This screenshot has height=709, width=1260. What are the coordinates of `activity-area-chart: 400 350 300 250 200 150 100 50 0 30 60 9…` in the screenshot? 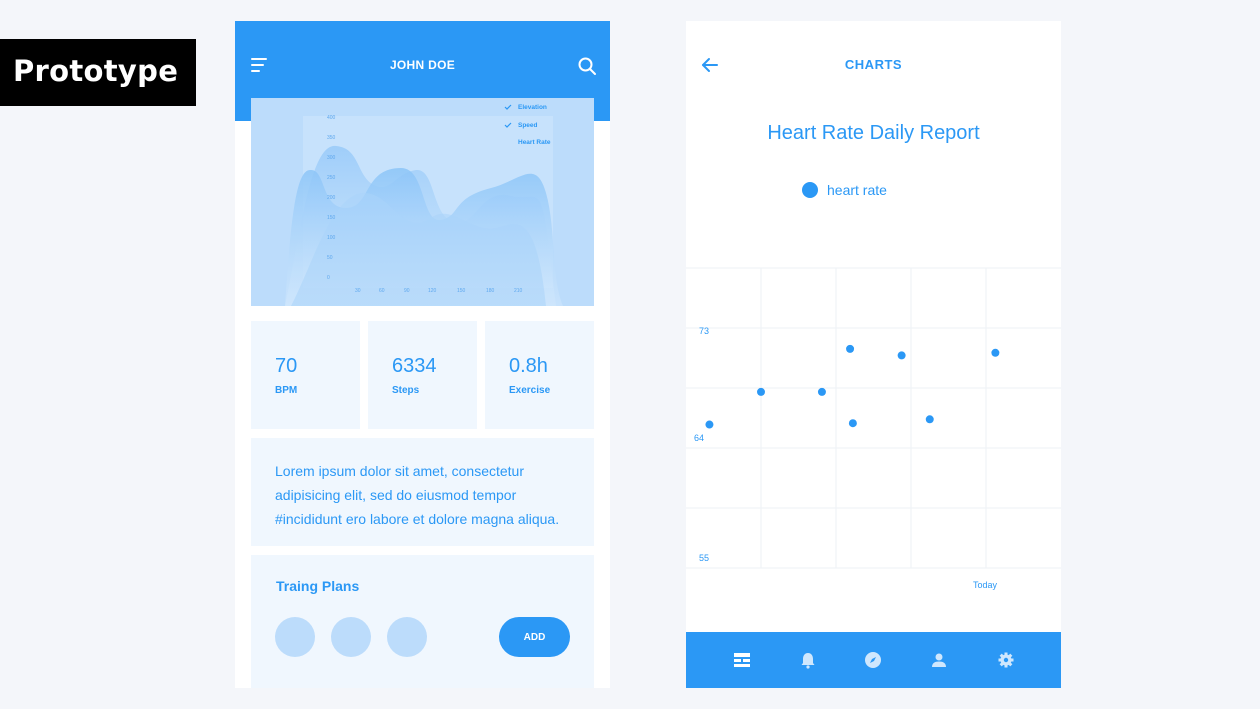 It's located at (422, 202).